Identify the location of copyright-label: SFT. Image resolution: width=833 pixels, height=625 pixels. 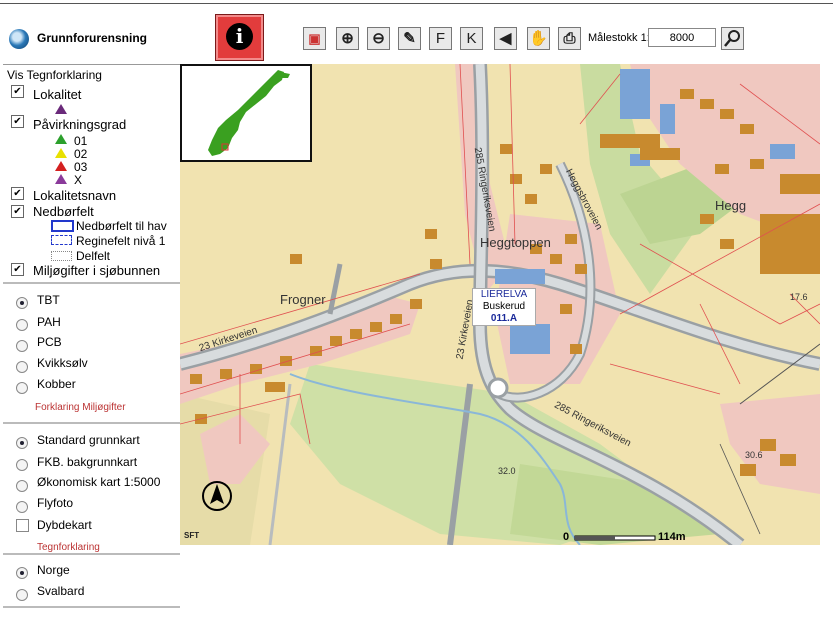
(192, 535).